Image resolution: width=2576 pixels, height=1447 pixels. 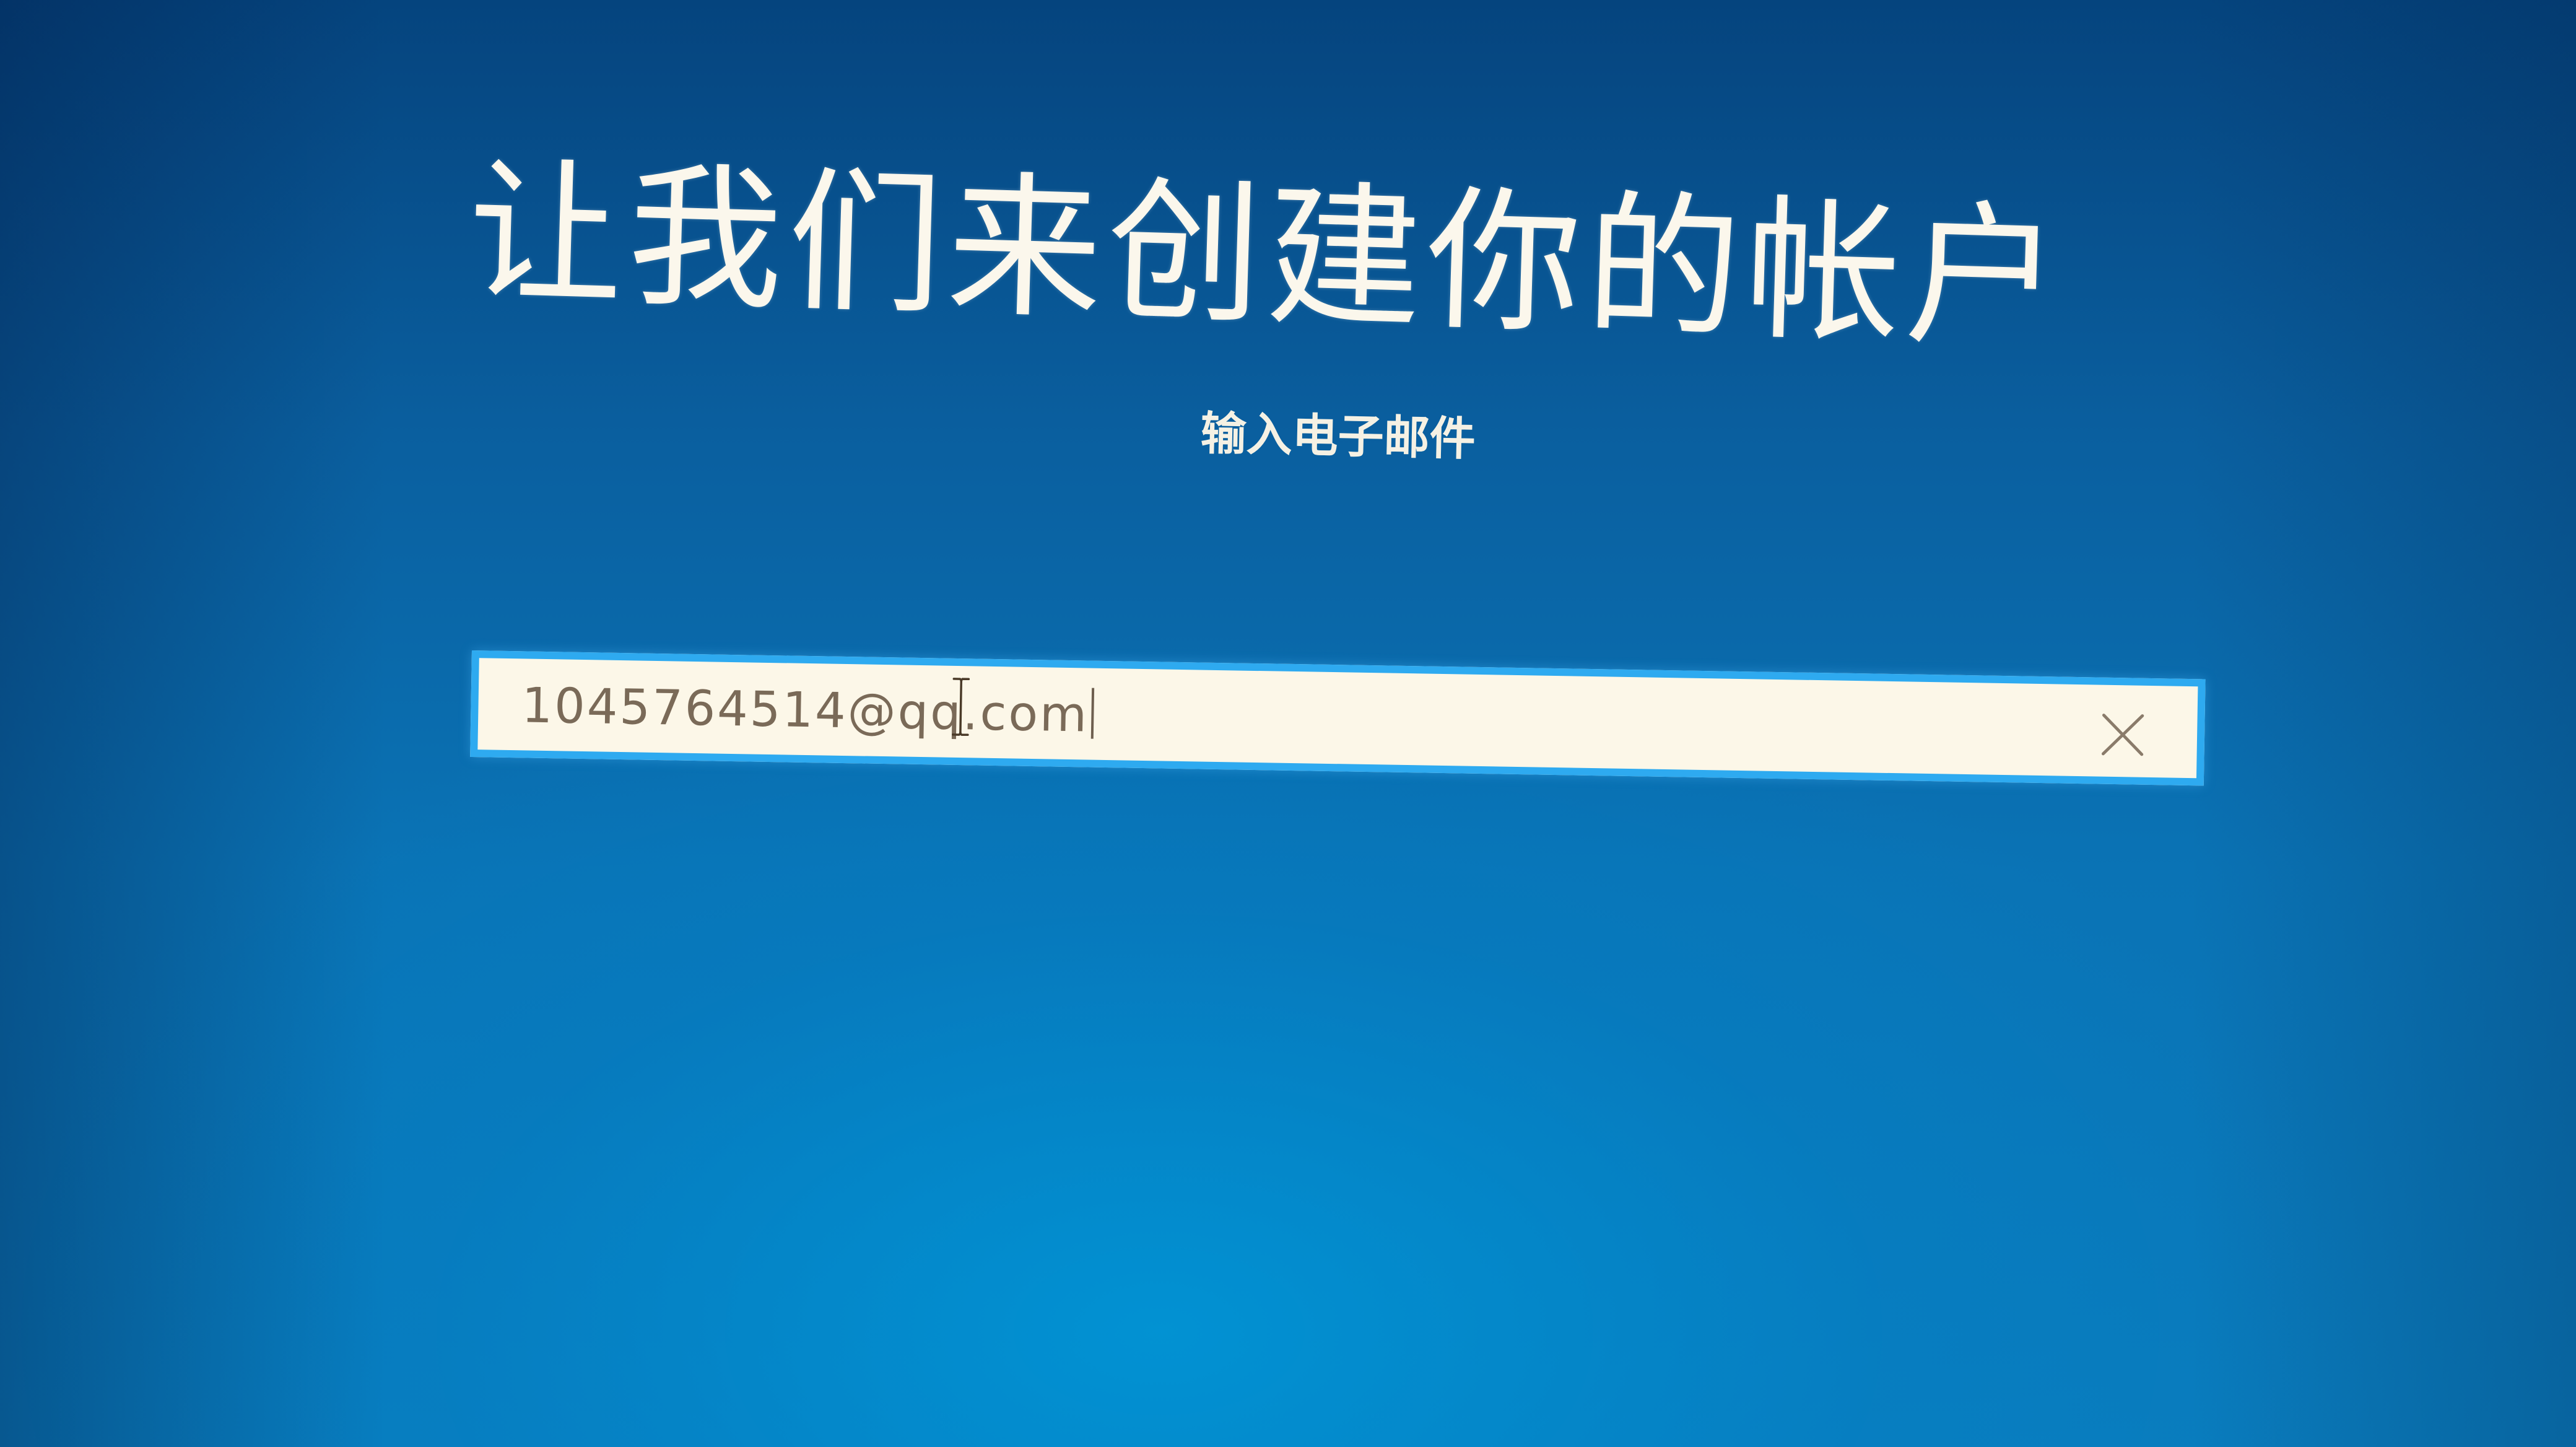 I want to click on clear-input-button, so click(x=2122, y=735).